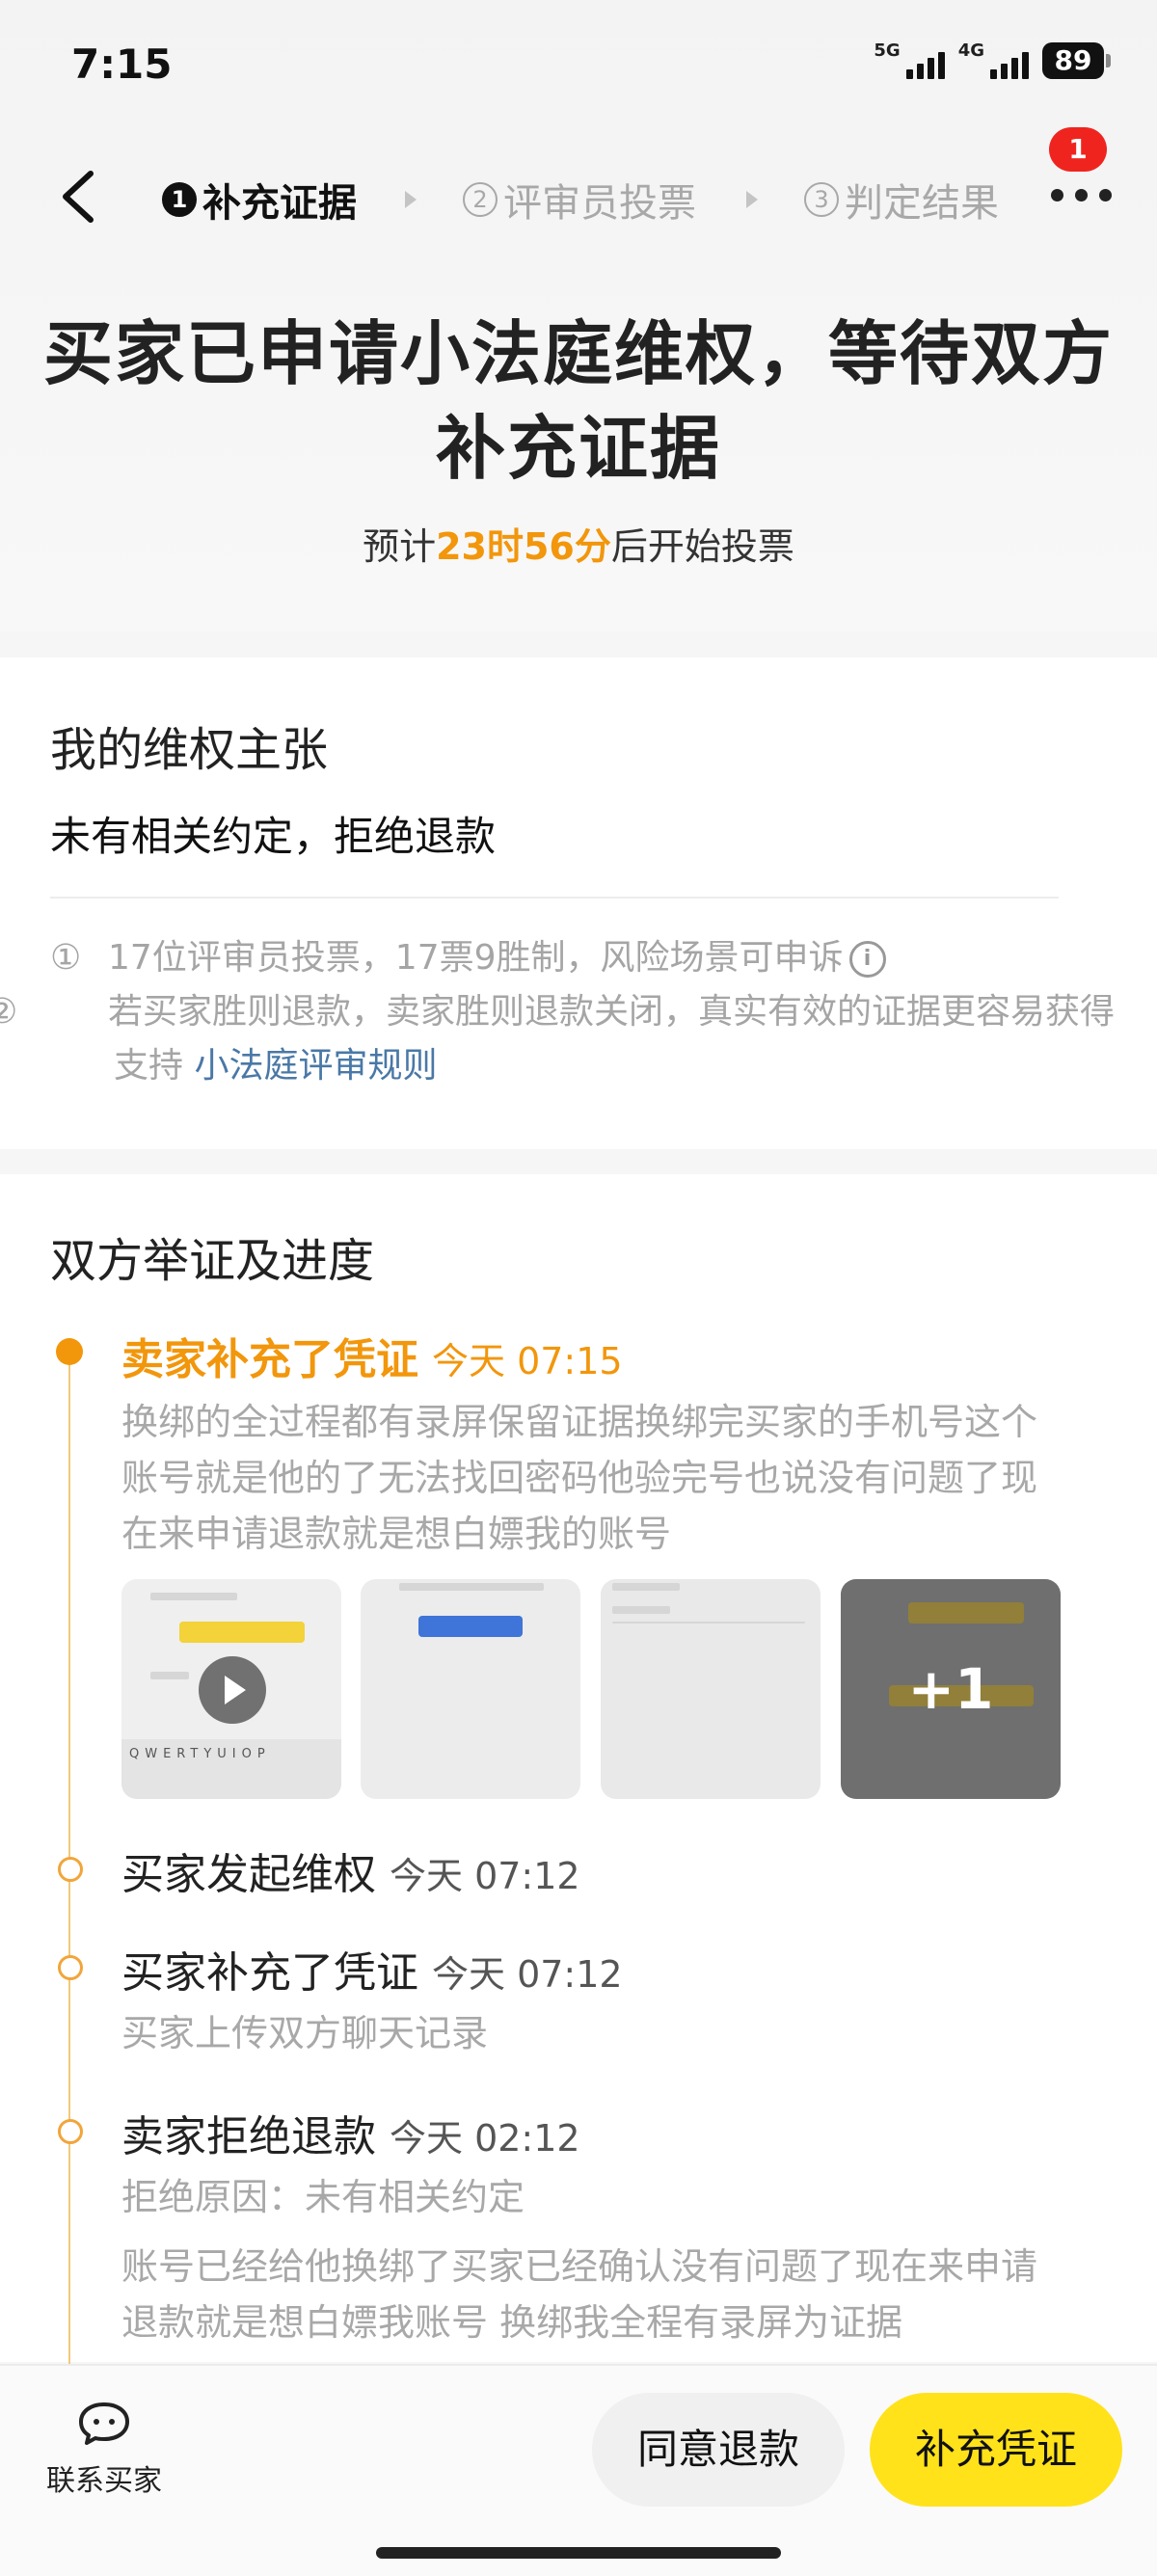 Image resolution: width=1157 pixels, height=2576 pixels. Describe the element at coordinates (269, 1973) in the screenshot. I see `event-name: 买家补充了凭证` at that location.